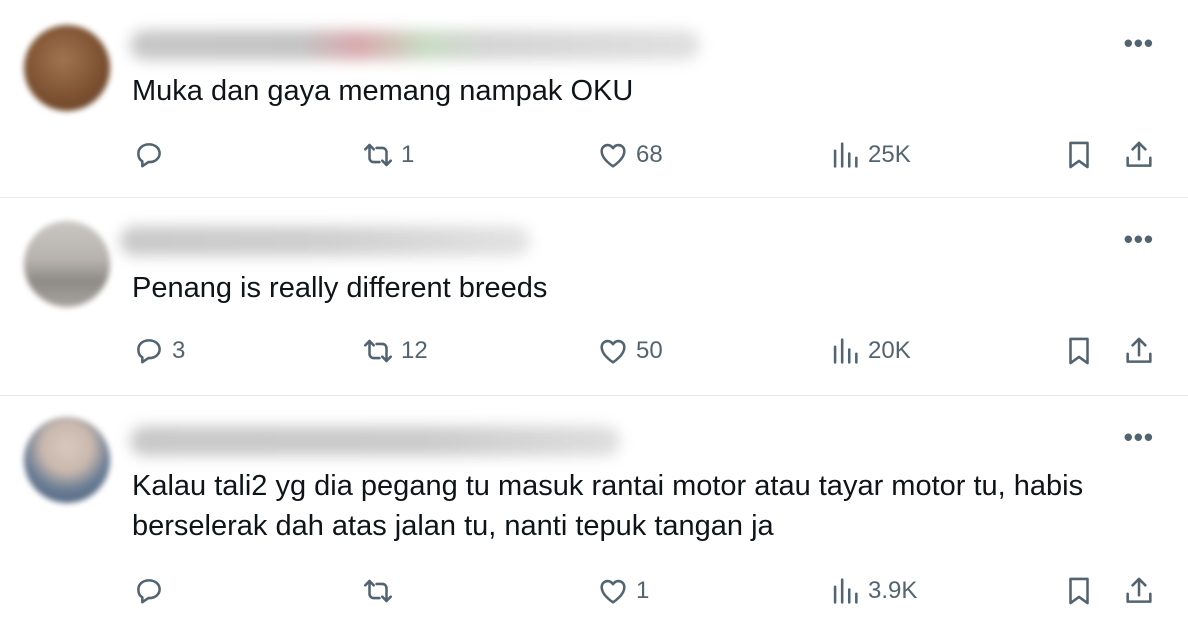 This screenshot has width=1188, height=634. What do you see at coordinates (649, 350) in the screenshot?
I see `like-count: 50` at bounding box center [649, 350].